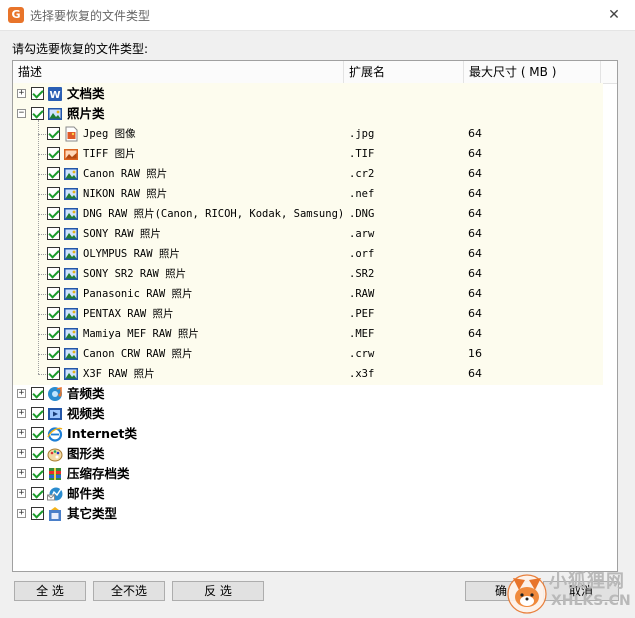 This screenshot has height=618, width=635. Describe the element at coordinates (308, 514) in the screenshot. I see `category-row: + 其它类型` at that location.